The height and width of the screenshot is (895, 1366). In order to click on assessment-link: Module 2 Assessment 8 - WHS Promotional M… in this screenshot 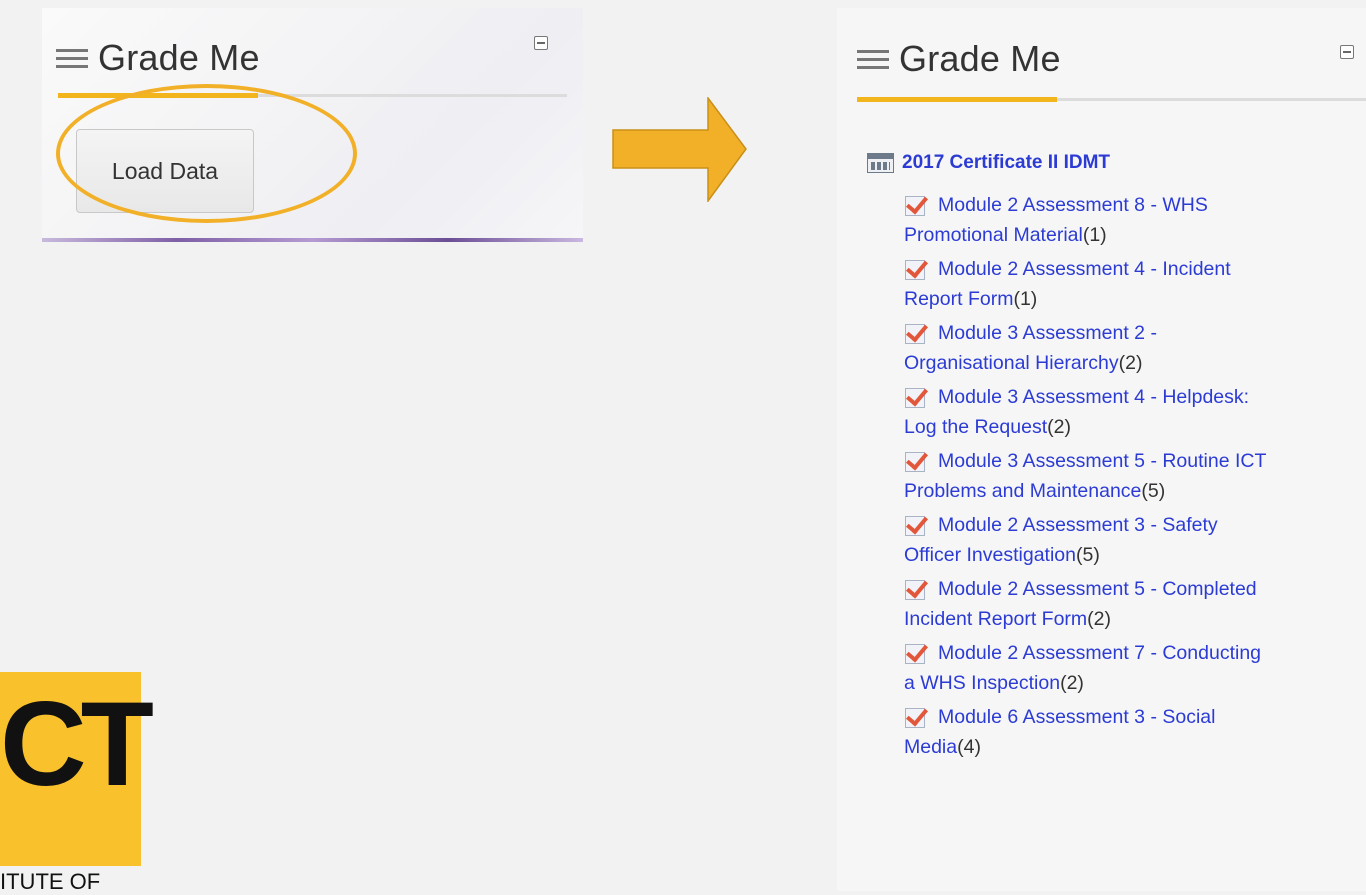, I will do `click(1134, 222)`.